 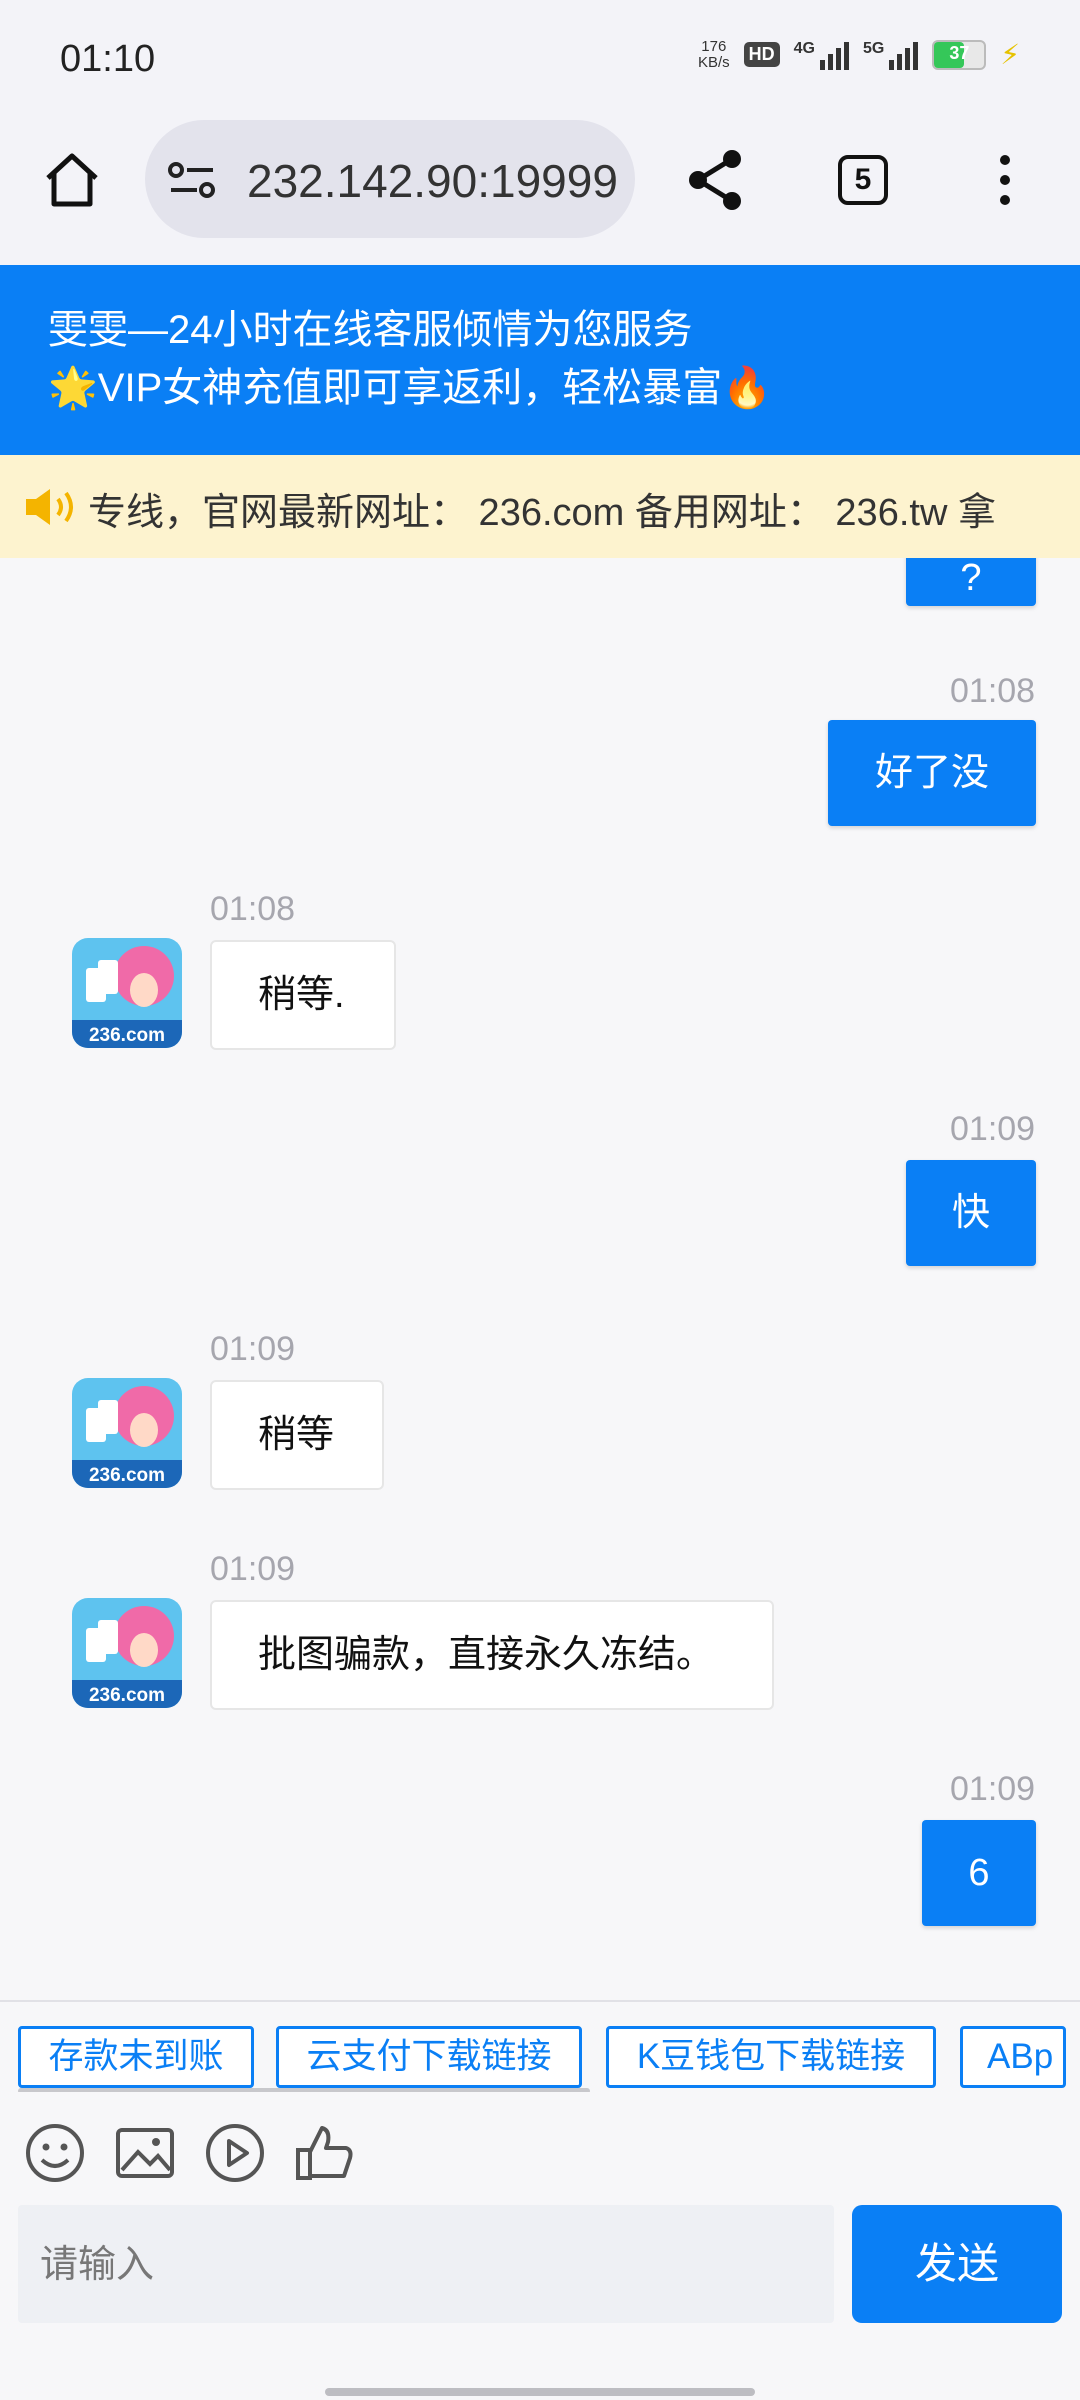 I want to click on quick-reply-kdou-wallet: K豆钱包下载链接, so click(x=771, y=2057).